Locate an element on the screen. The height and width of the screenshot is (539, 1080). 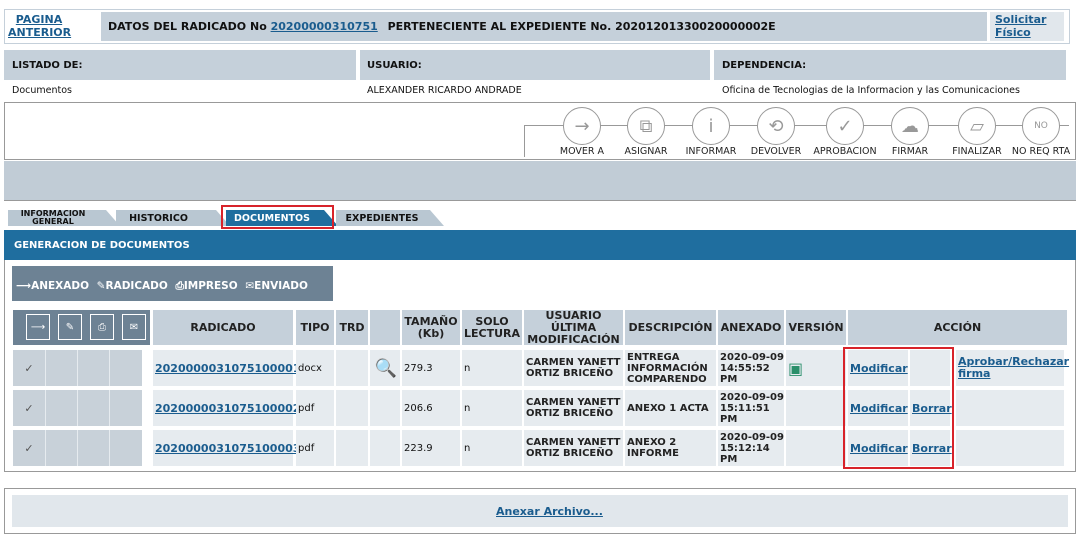
col-tipo: TIPO is located at coordinates (315, 327).